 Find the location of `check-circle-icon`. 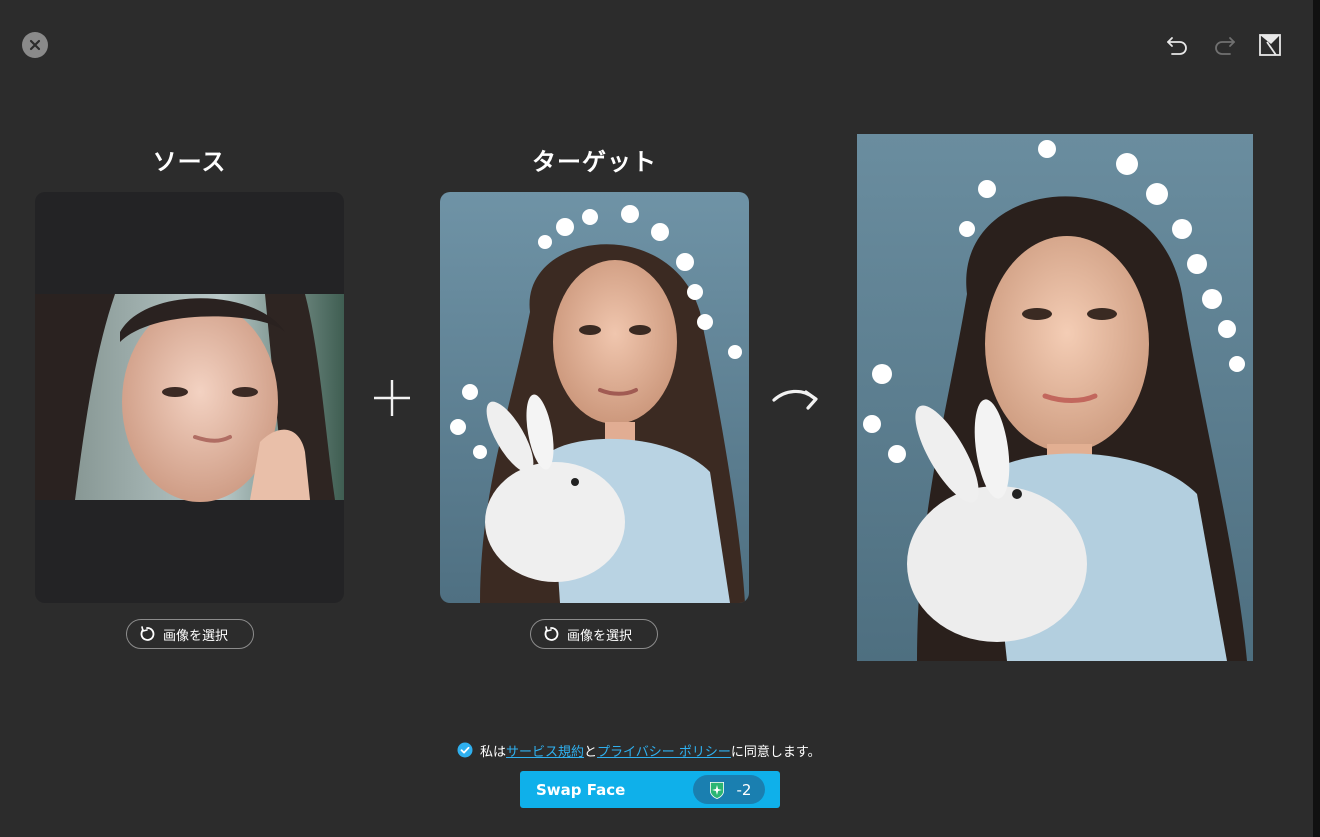

check-circle-icon is located at coordinates (465, 750).